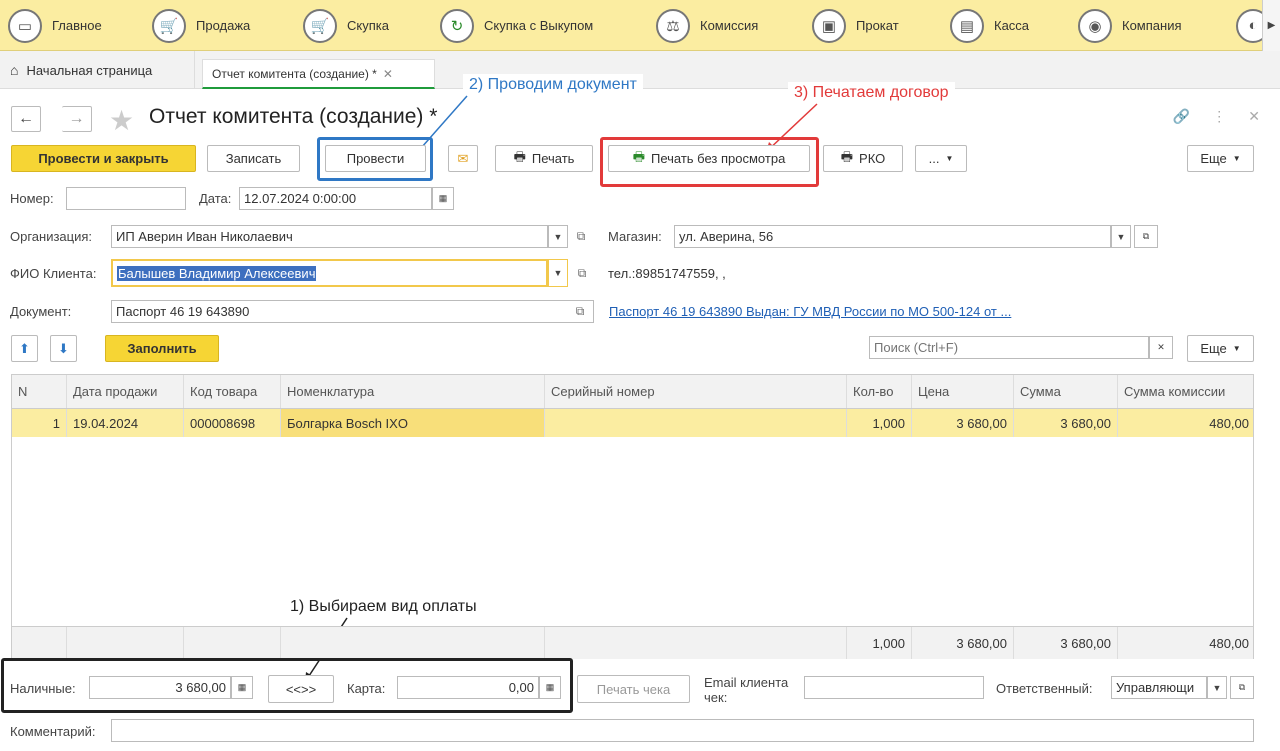 This screenshot has width=1280, height=751. I want to click on cell-price: 3 680,00, so click(963, 423).